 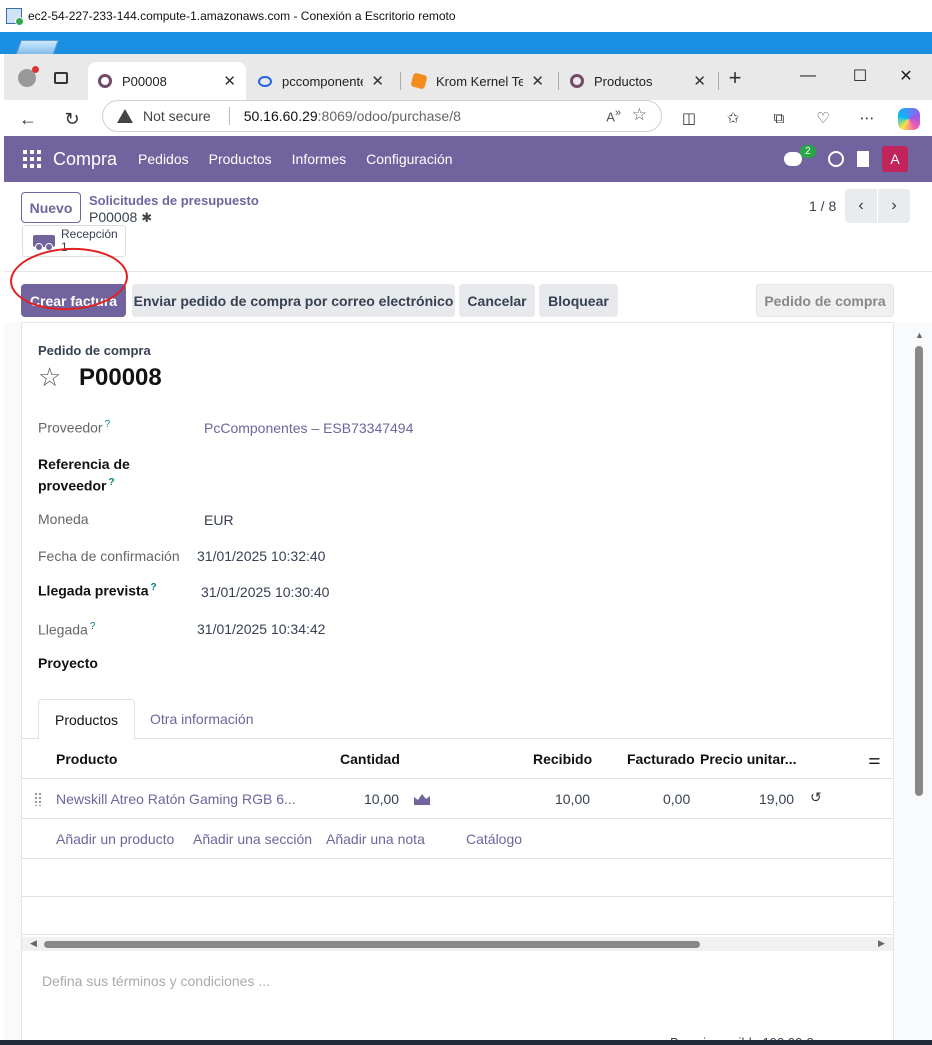 I want to click on row-unit-price: 19,00, so click(x=776, y=799).